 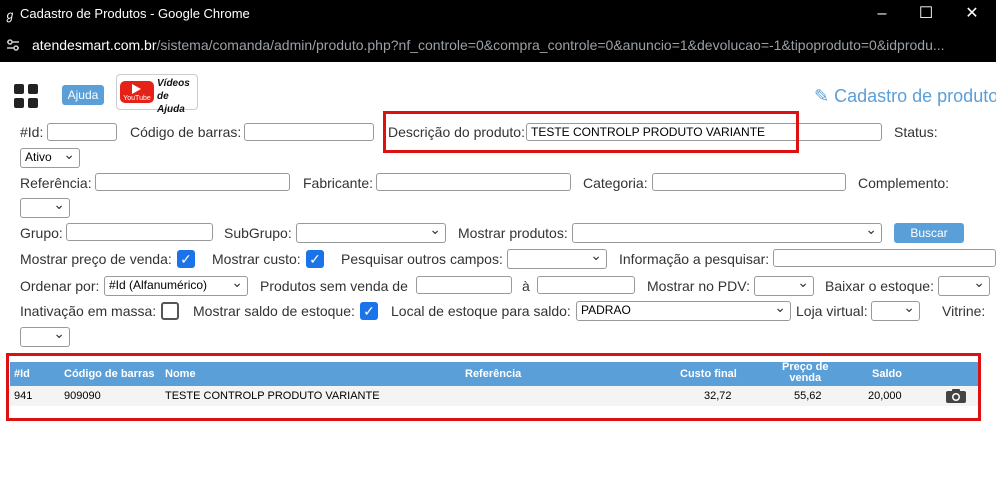 What do you see at coordinates (615, 183) in the screenshot?
I see `category-label: Categoria:` at bounding box center [615, 183].